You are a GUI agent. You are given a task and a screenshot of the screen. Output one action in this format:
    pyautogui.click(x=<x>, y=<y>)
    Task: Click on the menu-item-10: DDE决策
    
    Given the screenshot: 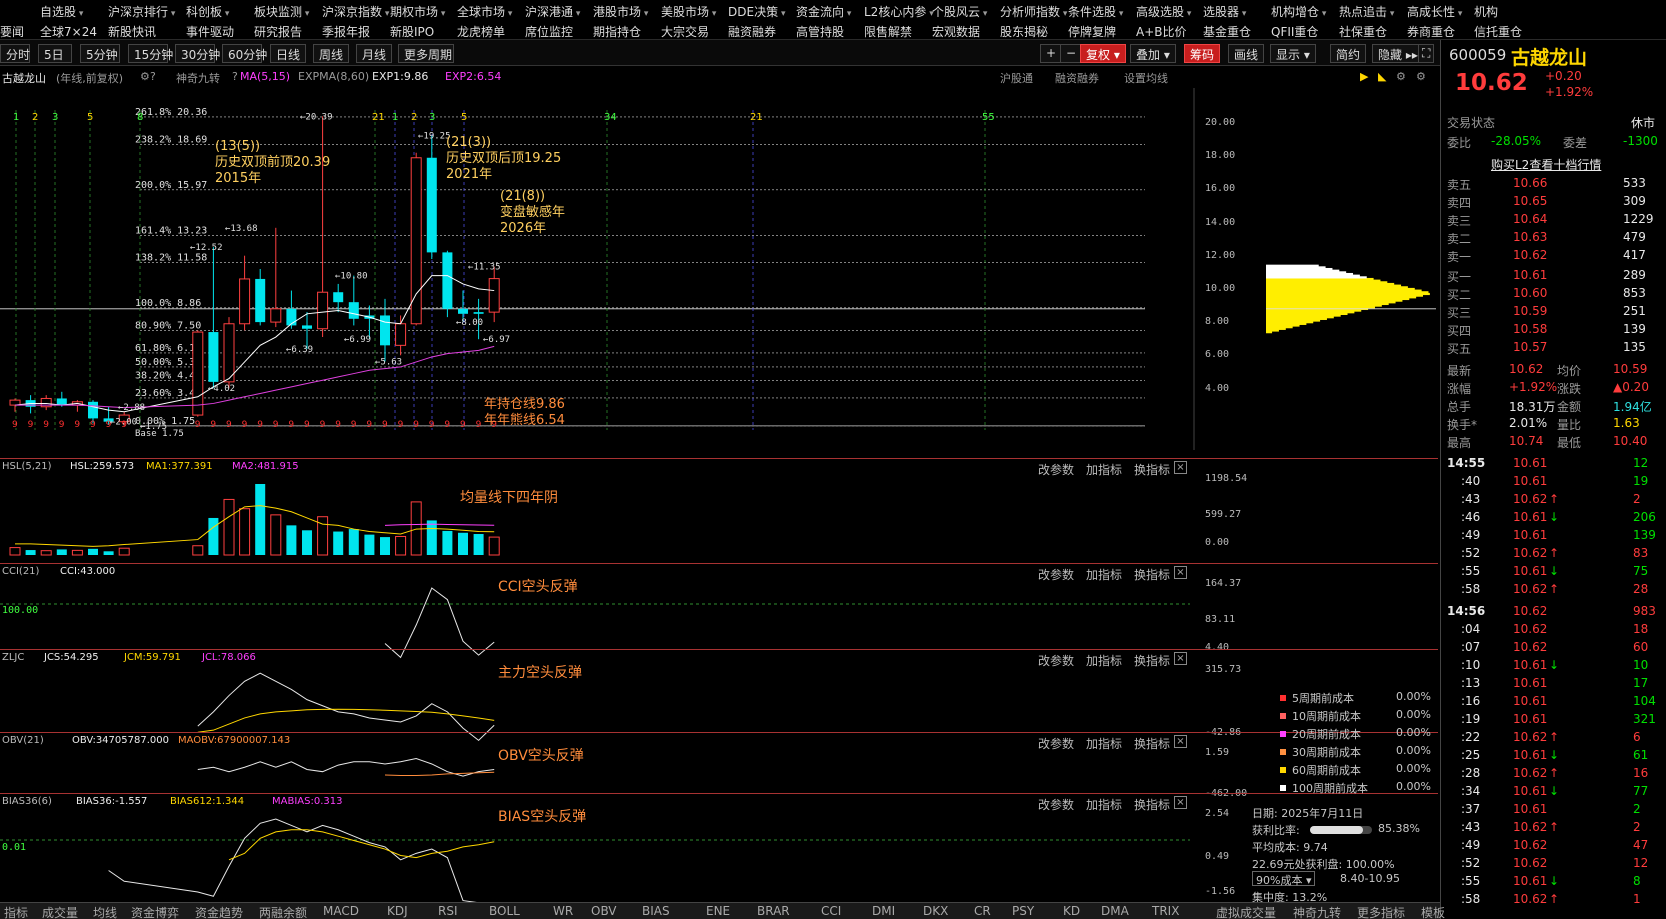 What is the action you would take?
    pyautogui.click(x=756, y=11)
    